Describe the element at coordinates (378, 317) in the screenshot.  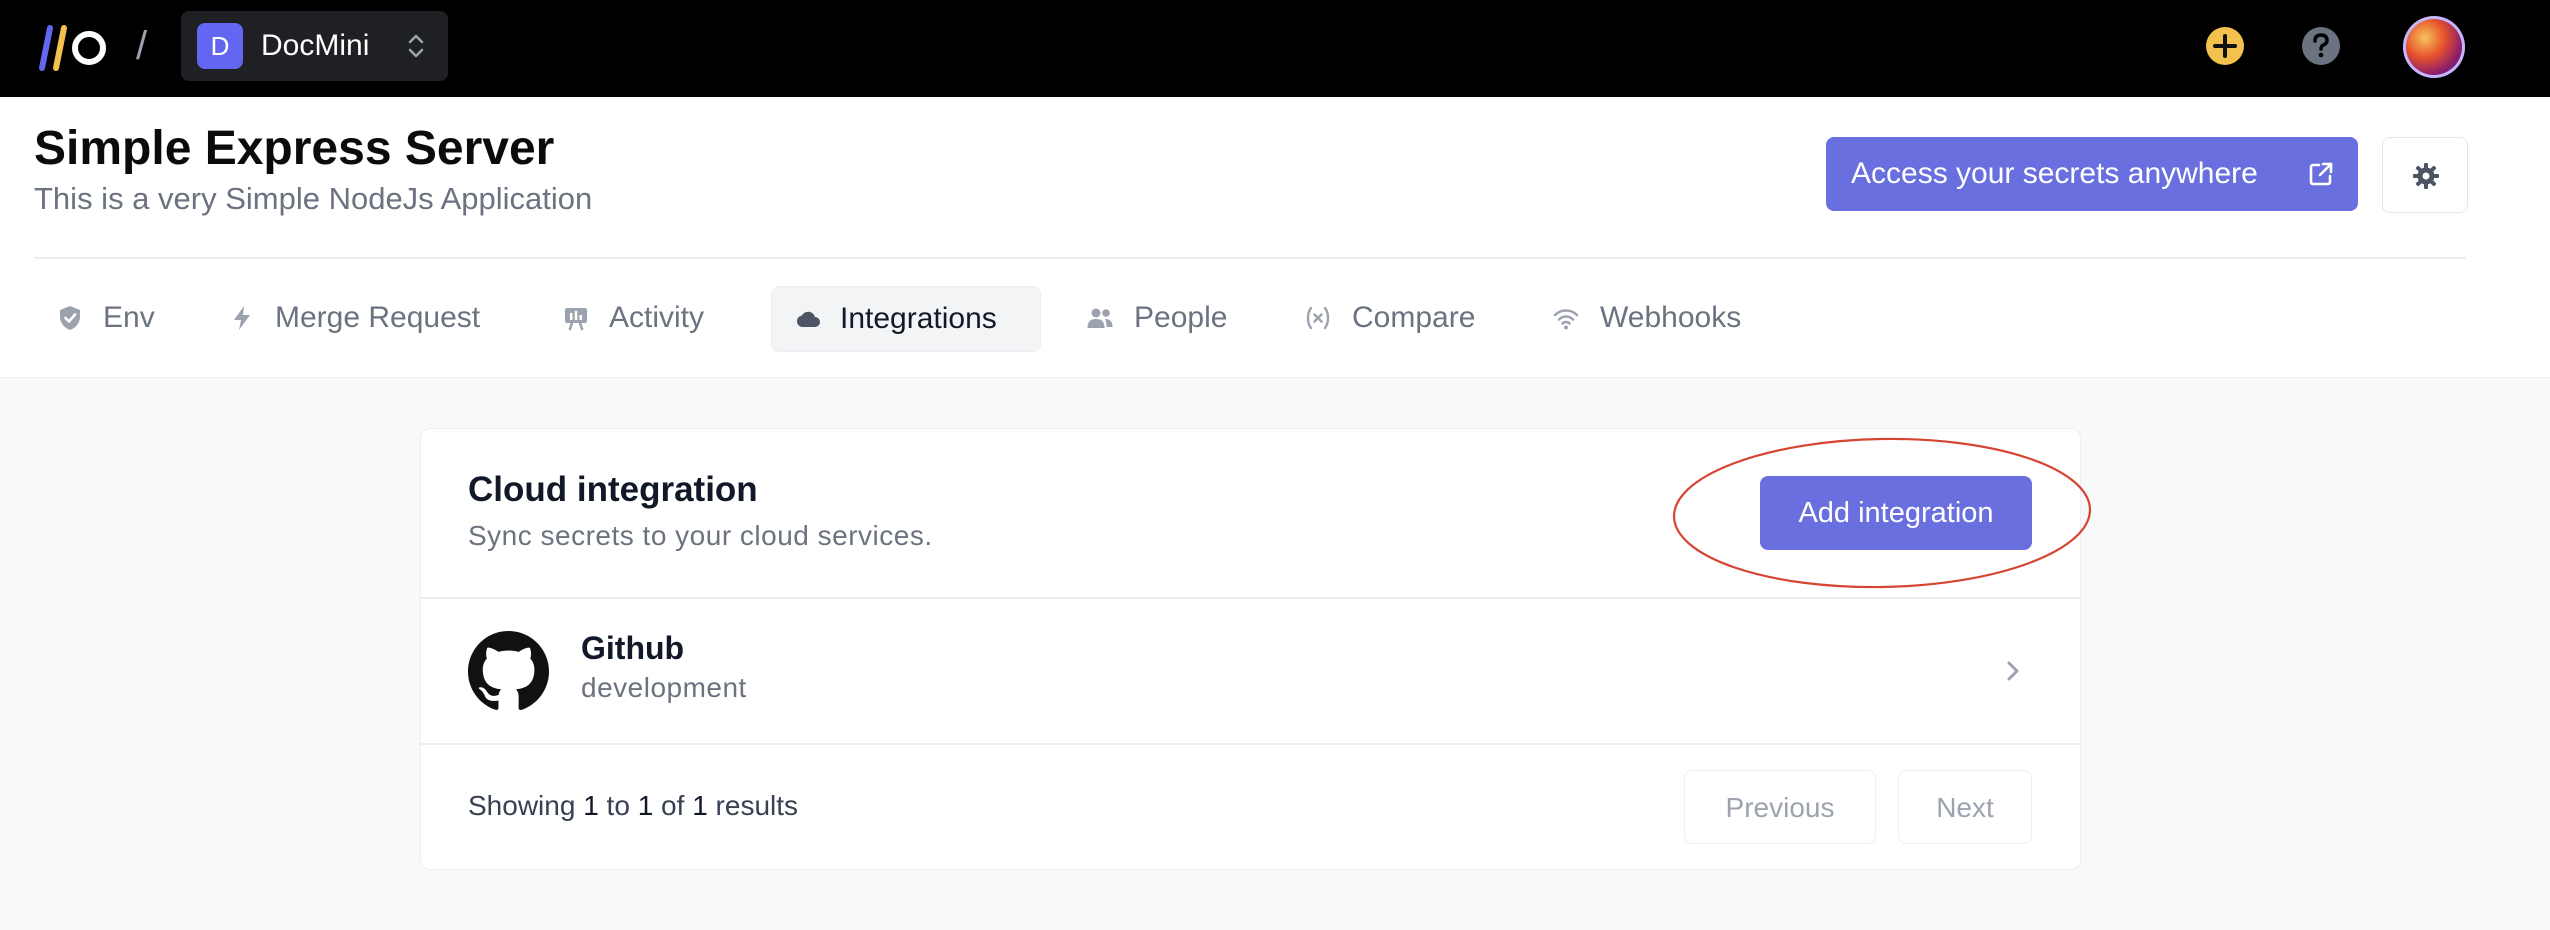
I see `tab-merge-request-label: Merge Request` at that location.